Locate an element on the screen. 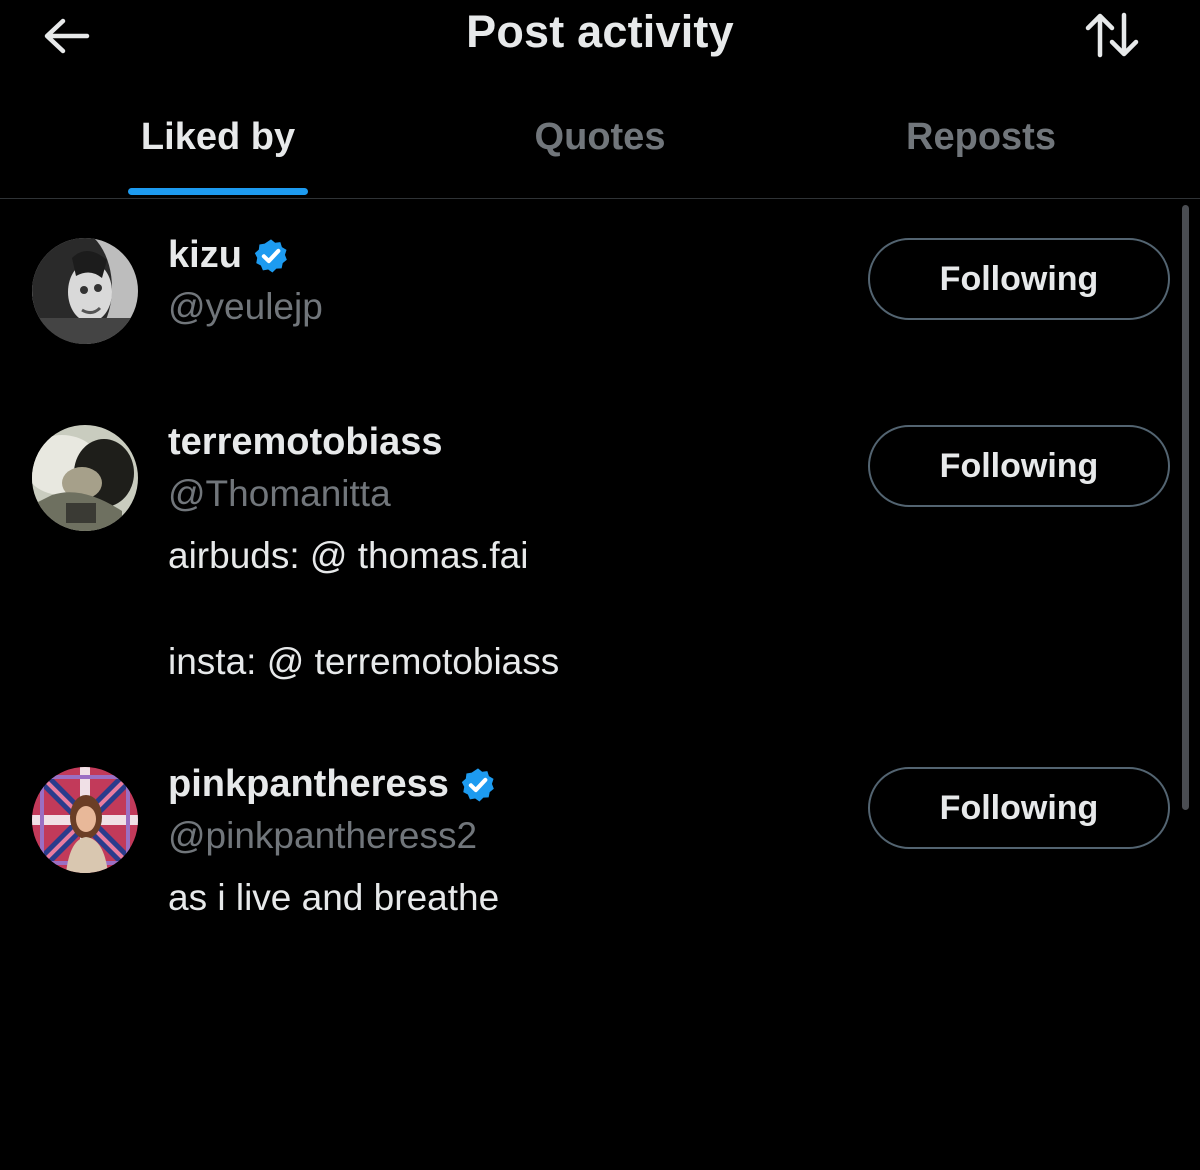  tab-bar: Liked by Quotes Reposts is located at coordinates (600, 147).